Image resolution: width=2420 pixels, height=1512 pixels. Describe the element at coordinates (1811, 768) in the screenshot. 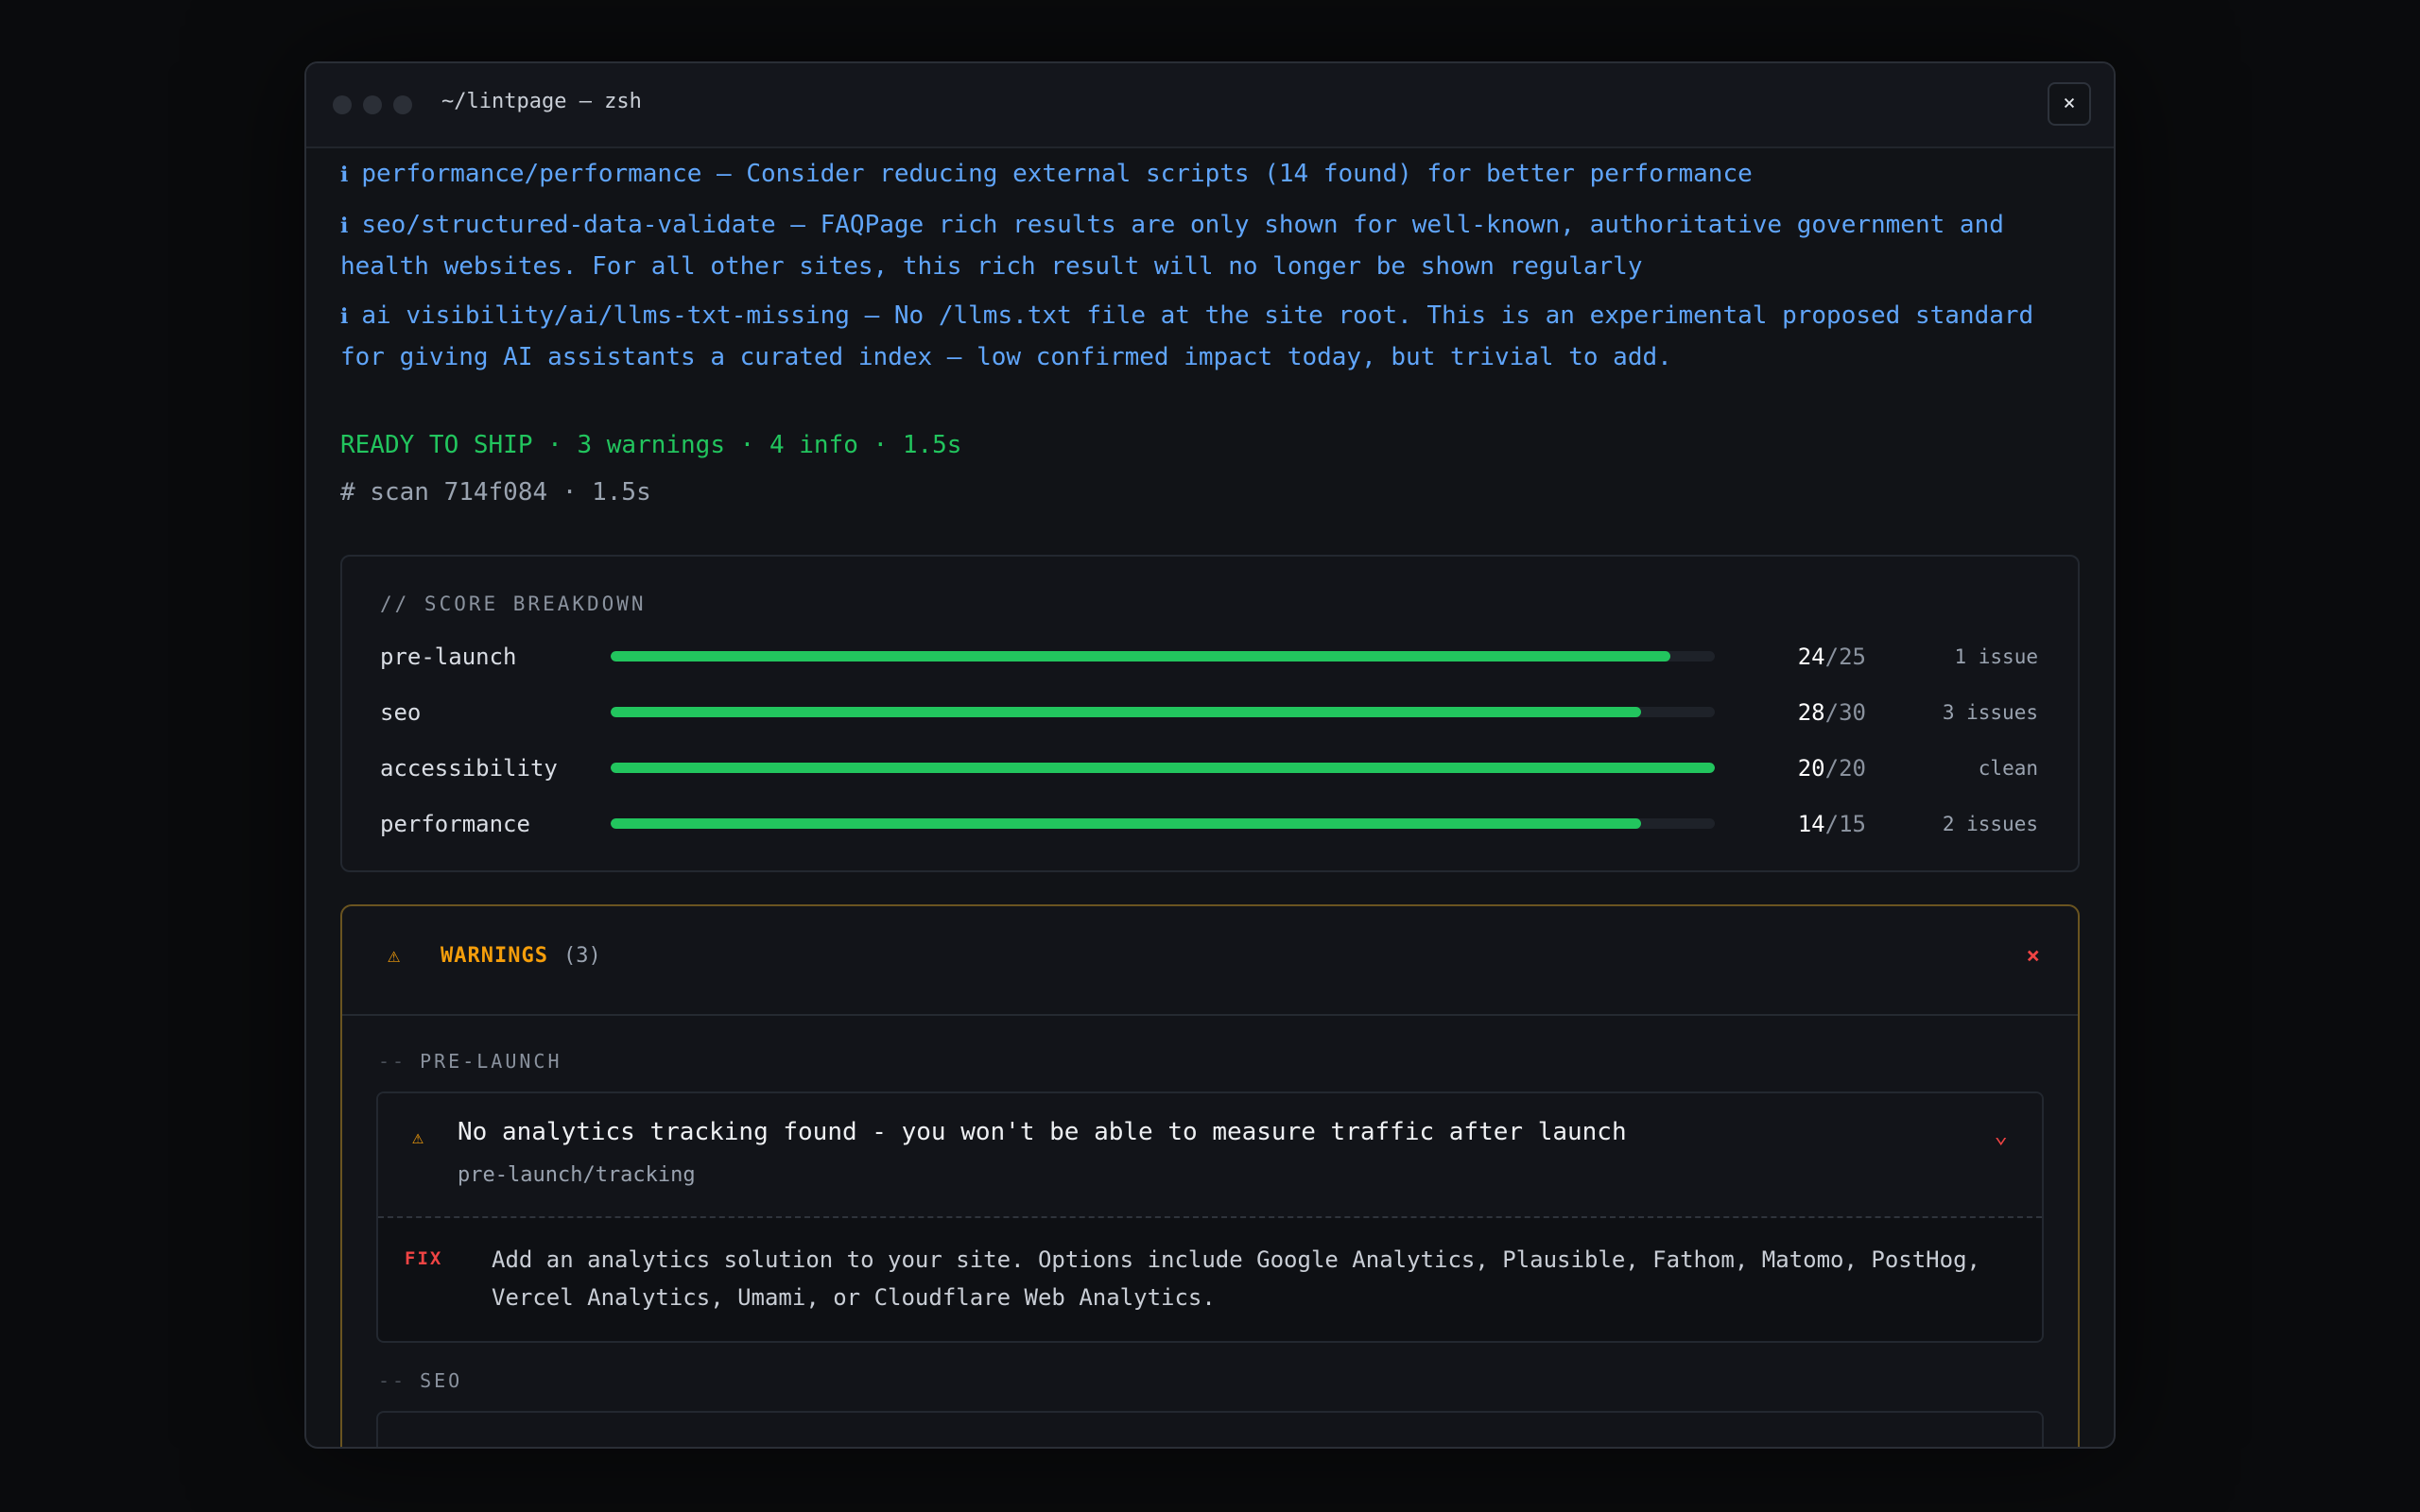

I see `score-got: 20` at that location.